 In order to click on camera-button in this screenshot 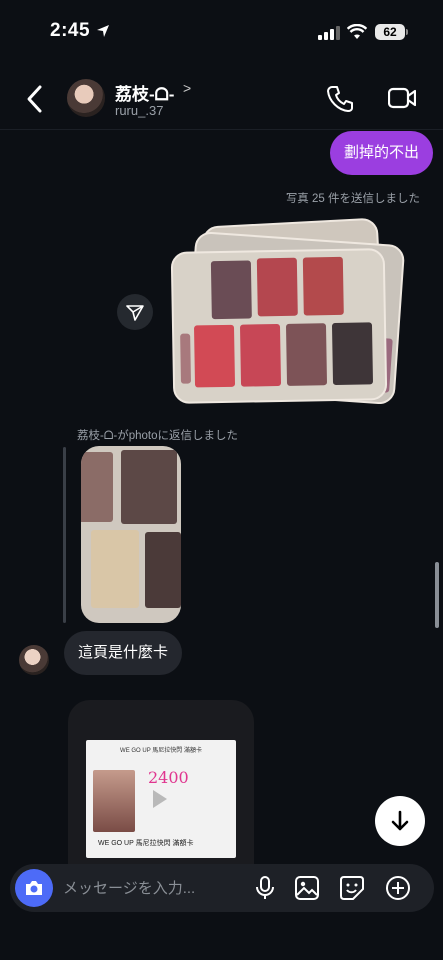, I will do `click(34, 888)`.